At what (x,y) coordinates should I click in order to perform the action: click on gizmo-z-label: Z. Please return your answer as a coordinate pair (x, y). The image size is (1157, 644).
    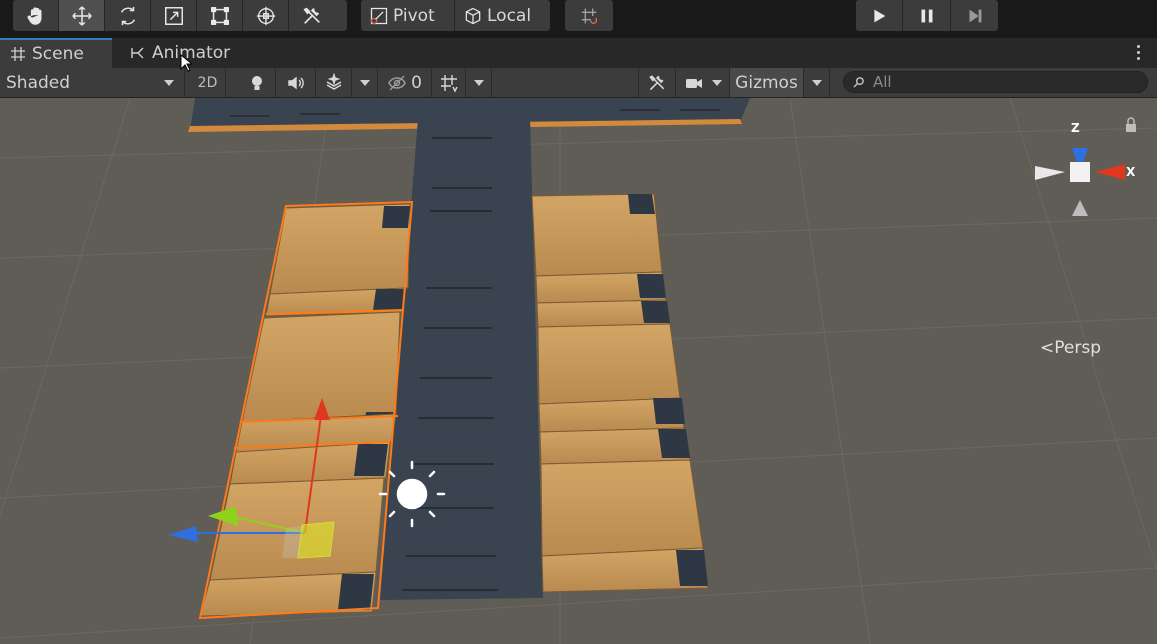
    Looking at the image, I should click on (1075, 128).